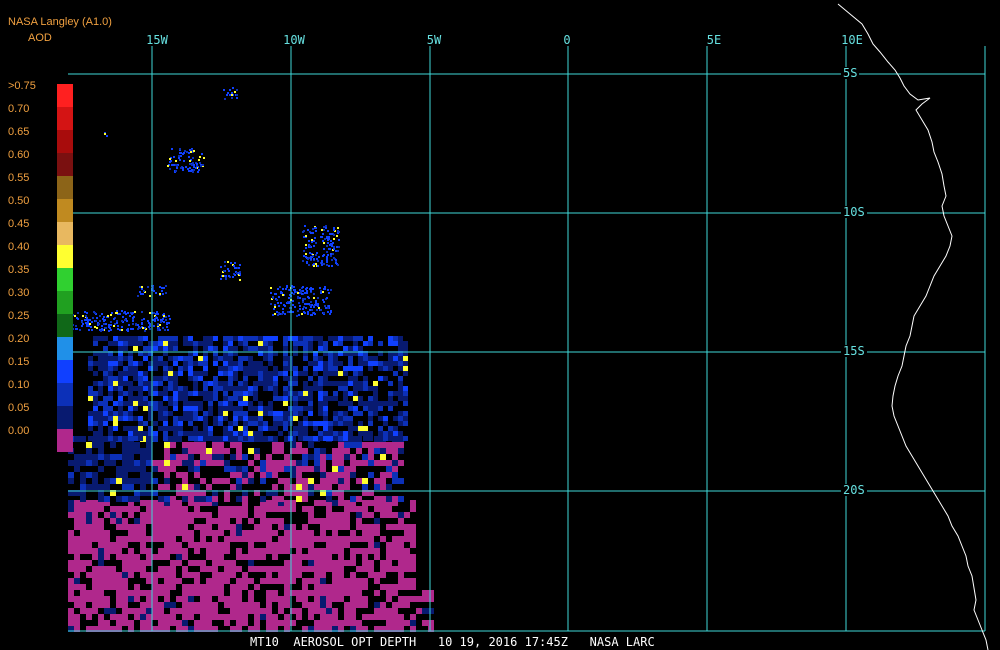 Image resolution: width=1000 pixels, height=650 pixels. I want to click on legend-label: 0.30, so click(19, 293).